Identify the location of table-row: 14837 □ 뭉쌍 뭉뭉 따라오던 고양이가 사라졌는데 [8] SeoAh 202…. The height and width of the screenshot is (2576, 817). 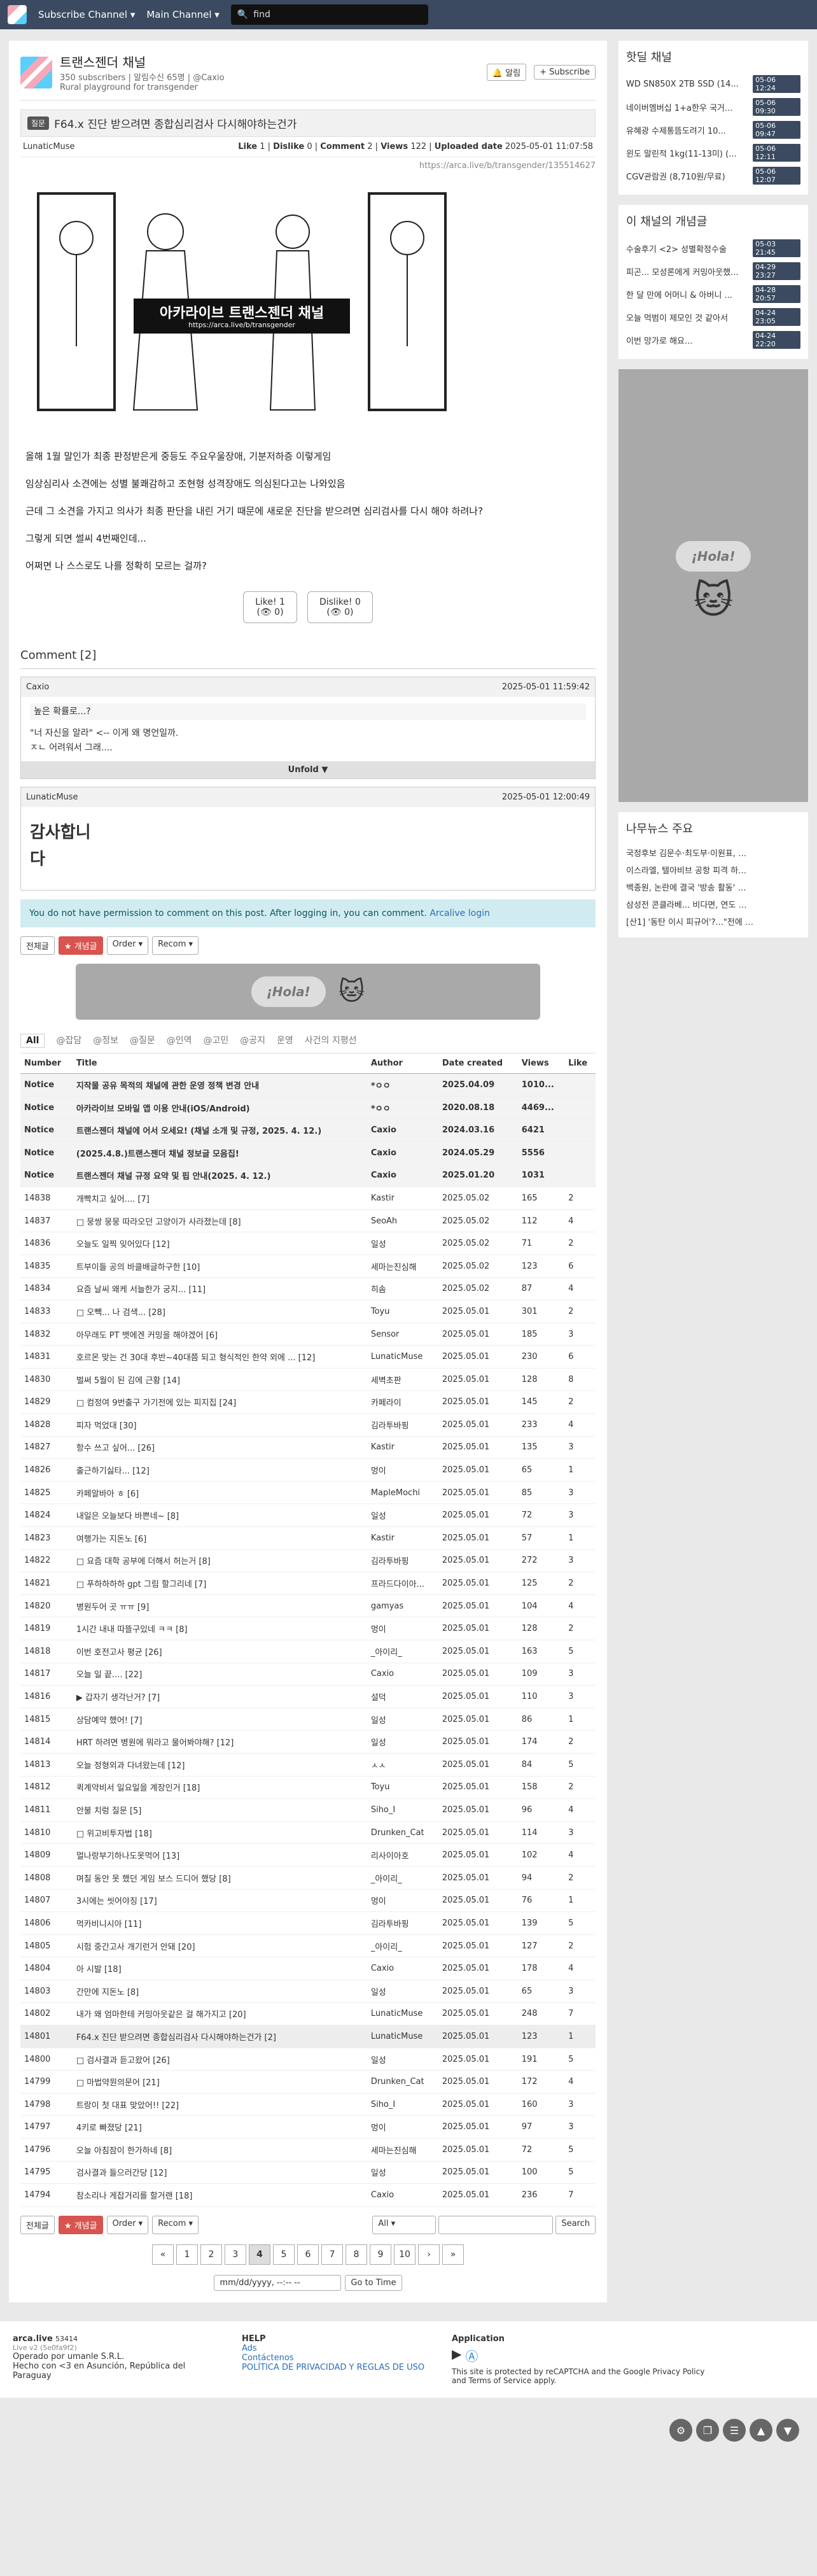
(308, 1221).